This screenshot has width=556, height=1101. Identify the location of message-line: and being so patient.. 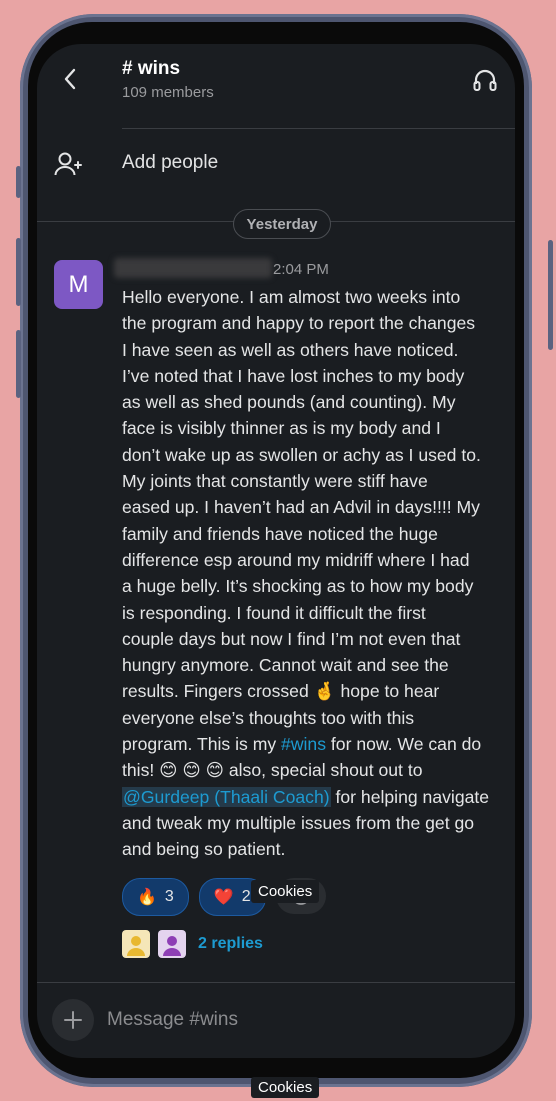
(204, 849).